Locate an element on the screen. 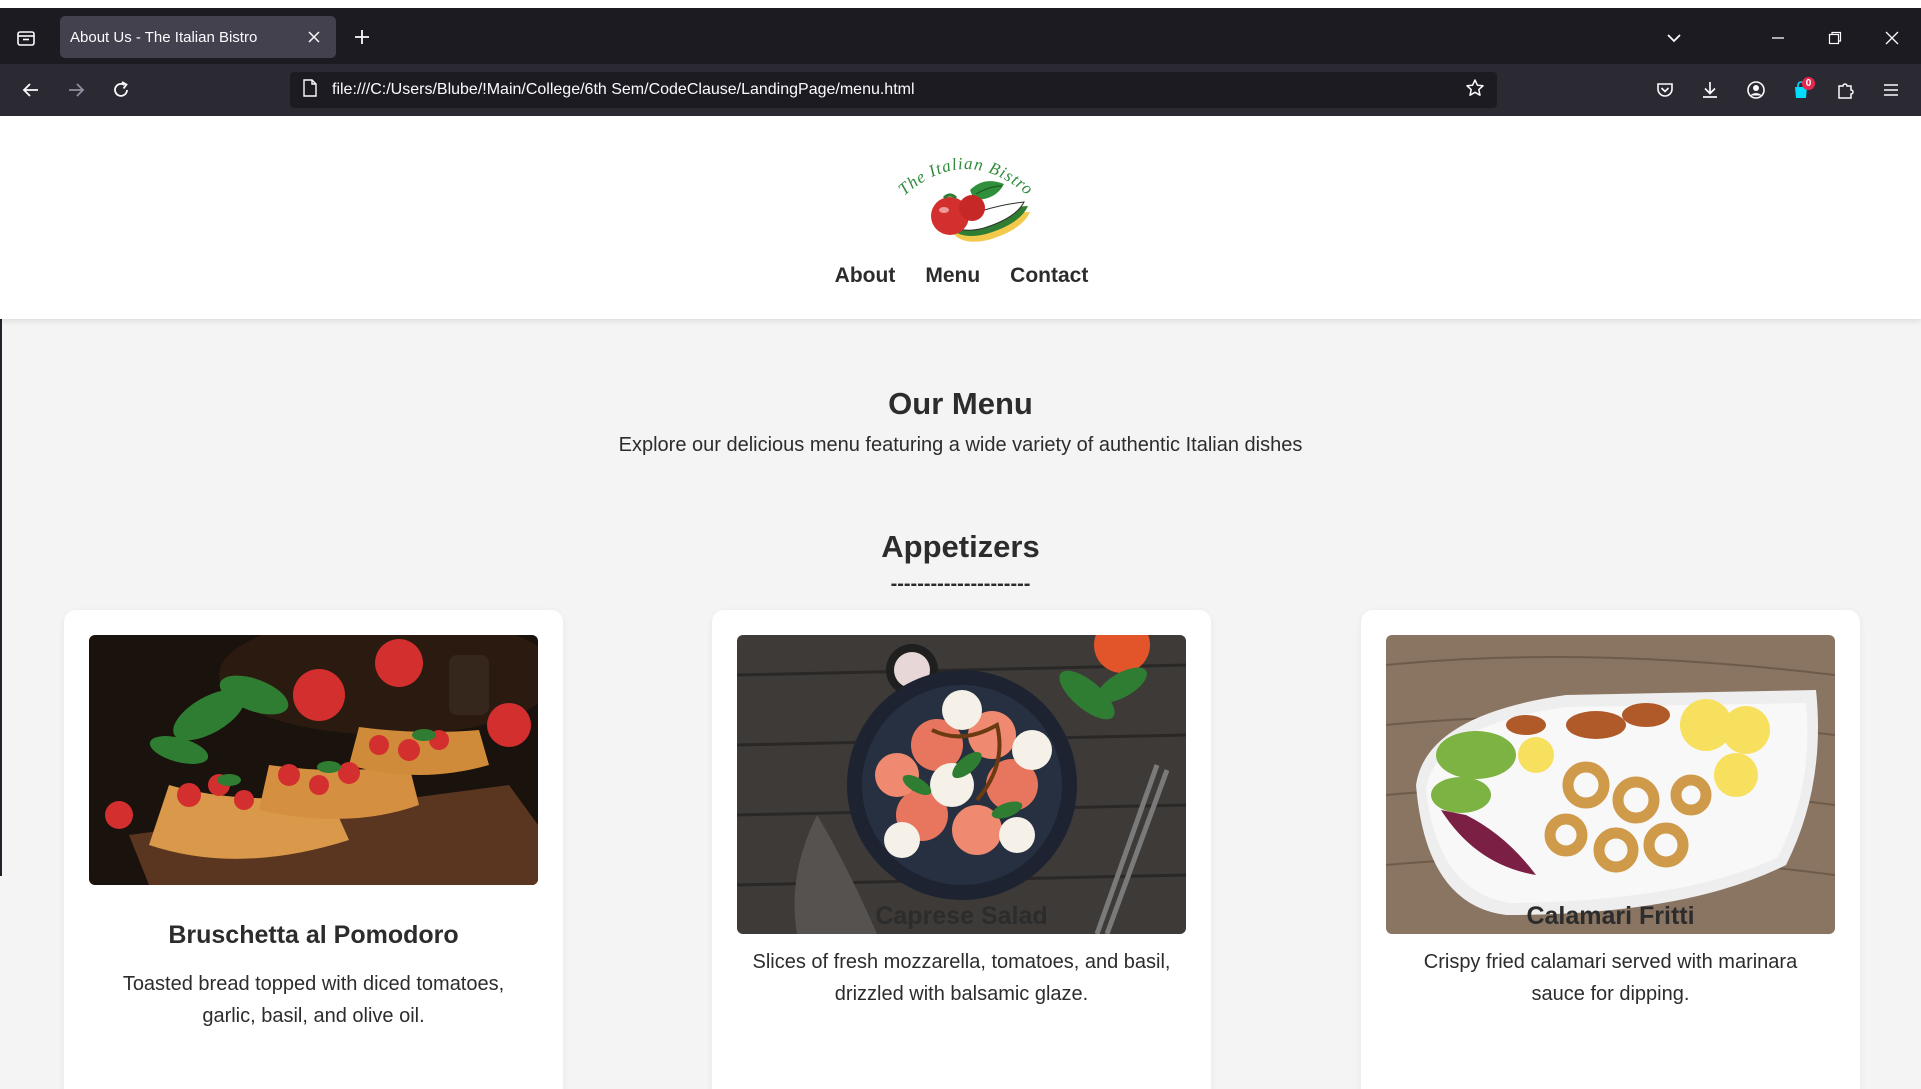 The image size is (1921, 1089). active-tab: About Us - The Italian Bistro is located at coordinates (198, 37).